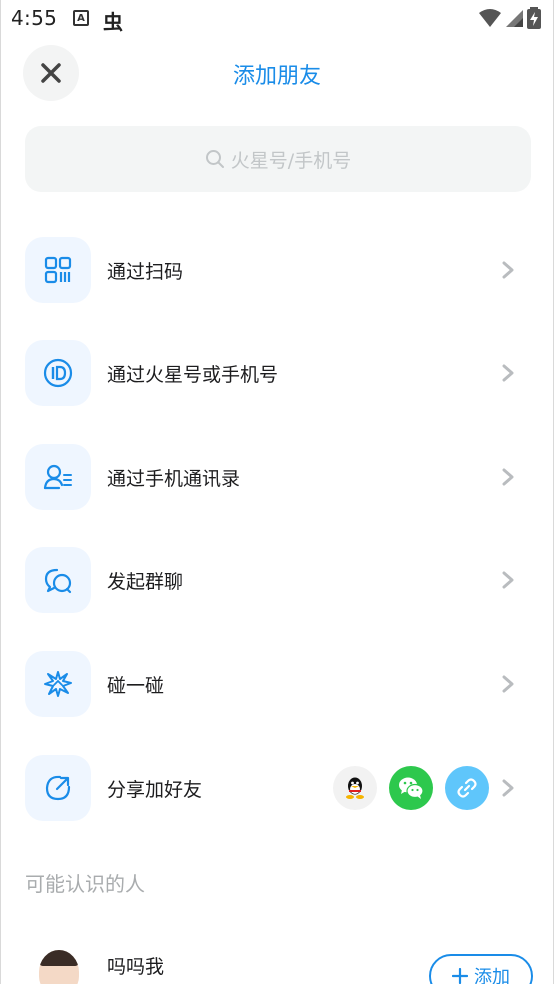 The image size is (554, 984). I want to click on wechat-icon, so click(411, 788).